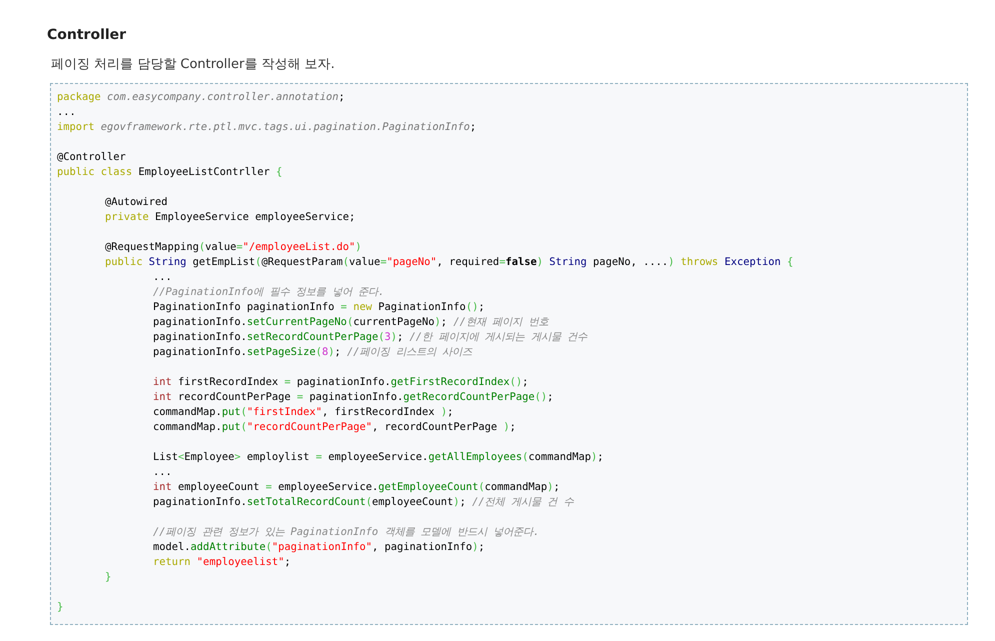 Image resolution: width=995 pixels, height=641 pixels. What do you see at coordinates (87, 35) in the screenshot?
I see `section-heading: Controller` at bounding box center [87, 35].